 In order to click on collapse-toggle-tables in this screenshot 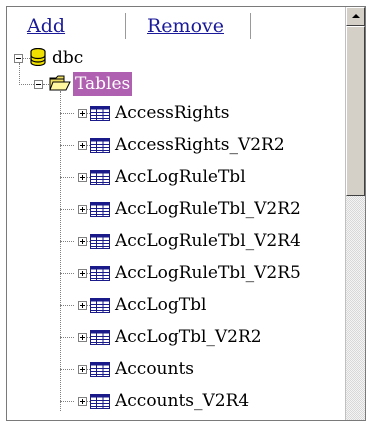, I will do `click(38, 84)`.